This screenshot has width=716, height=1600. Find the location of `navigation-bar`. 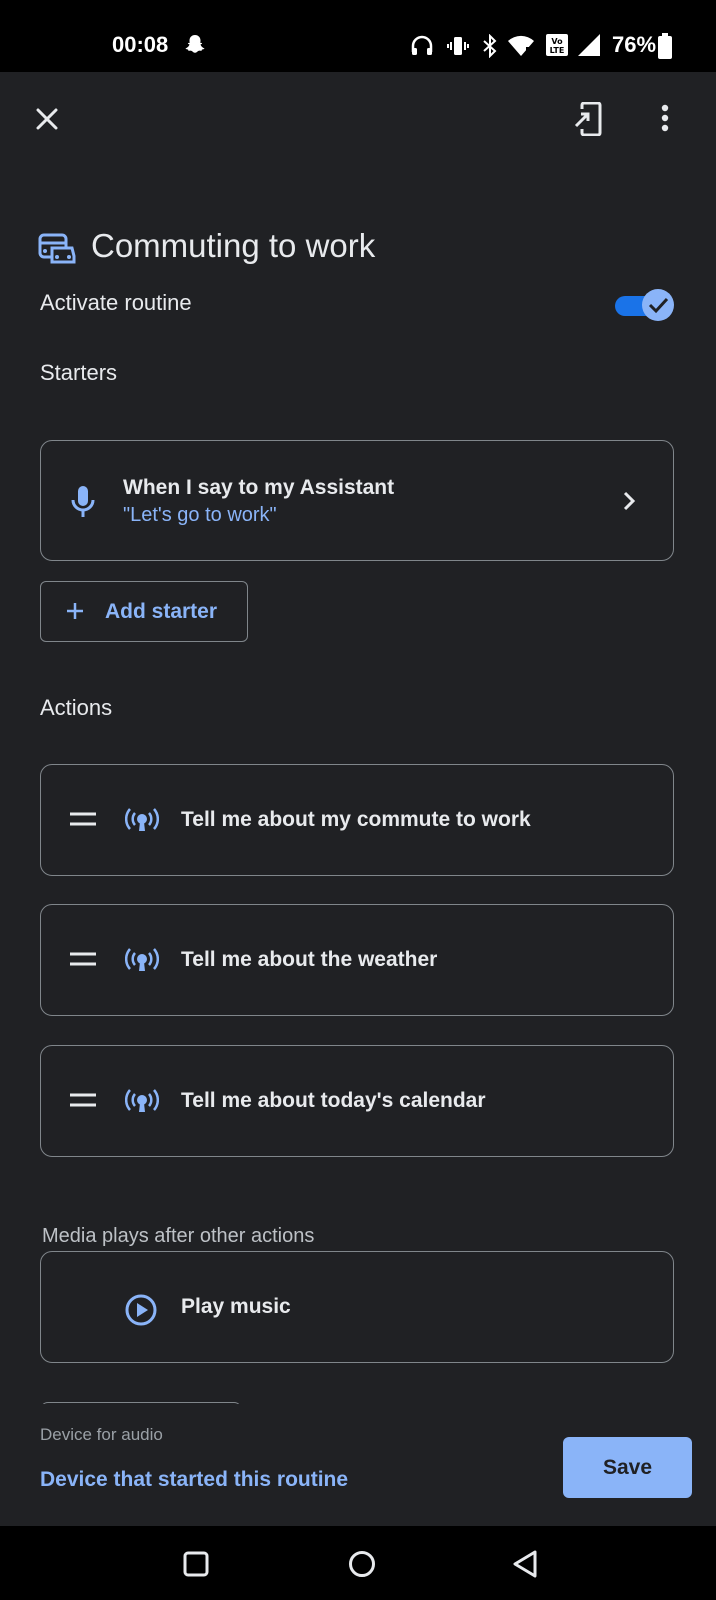

navigation-bar is located at coordinates (358, 1563).